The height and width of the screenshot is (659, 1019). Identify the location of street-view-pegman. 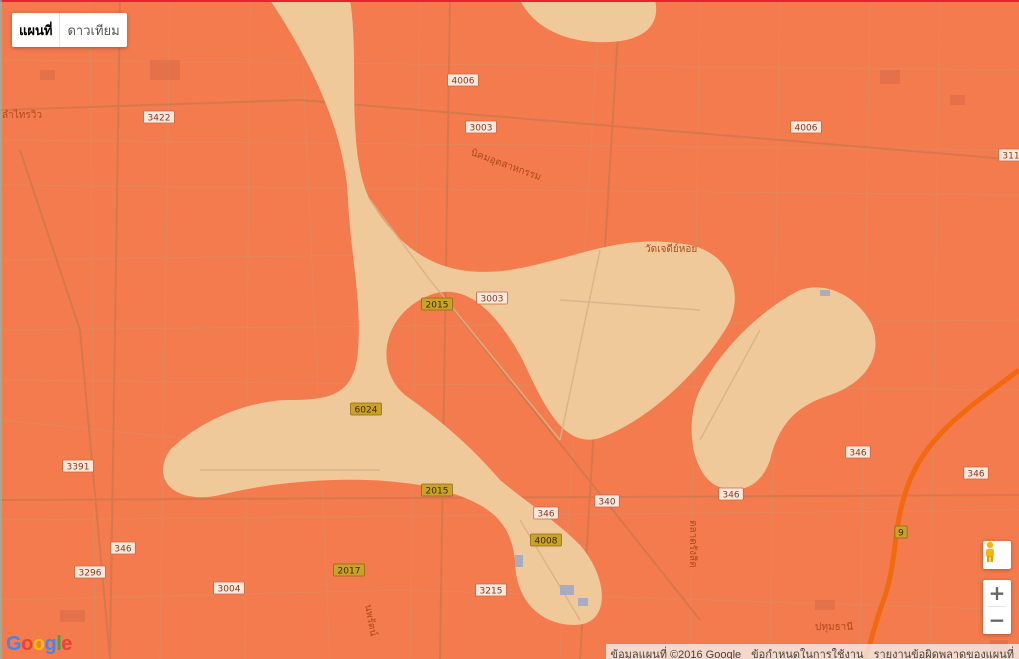
(997, 555).